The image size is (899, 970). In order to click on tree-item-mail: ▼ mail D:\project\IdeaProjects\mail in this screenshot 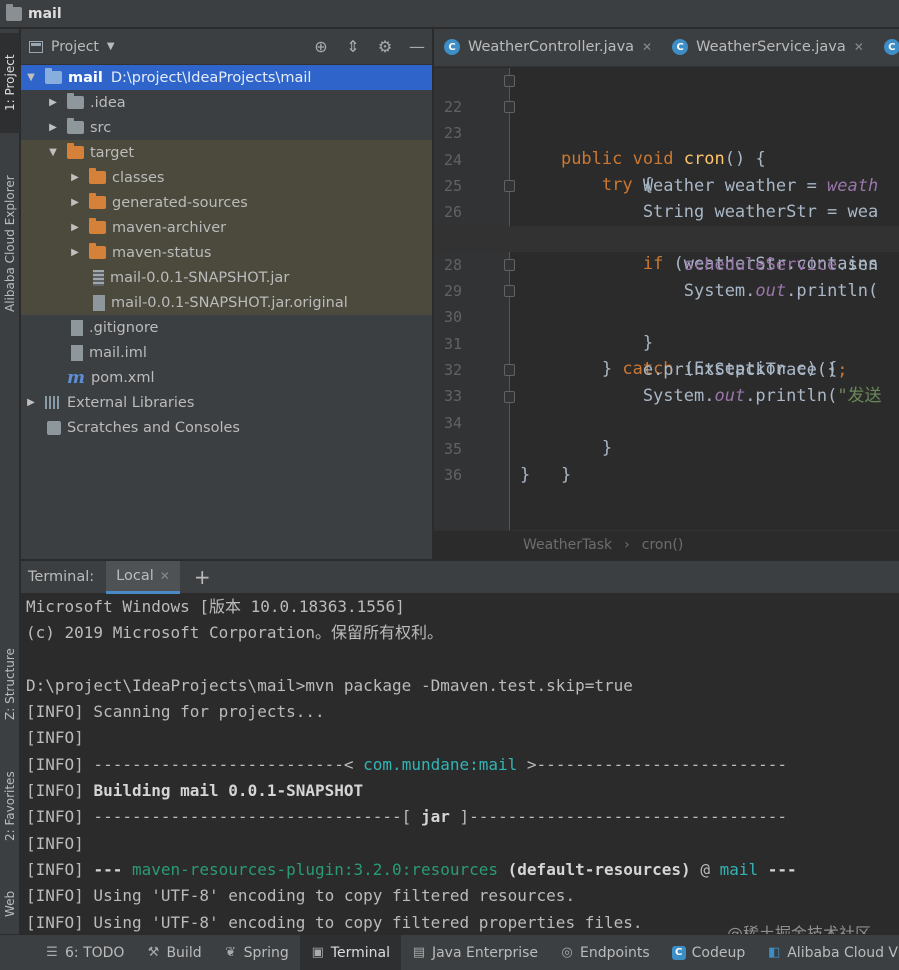, I will do `click(226, 77)`.